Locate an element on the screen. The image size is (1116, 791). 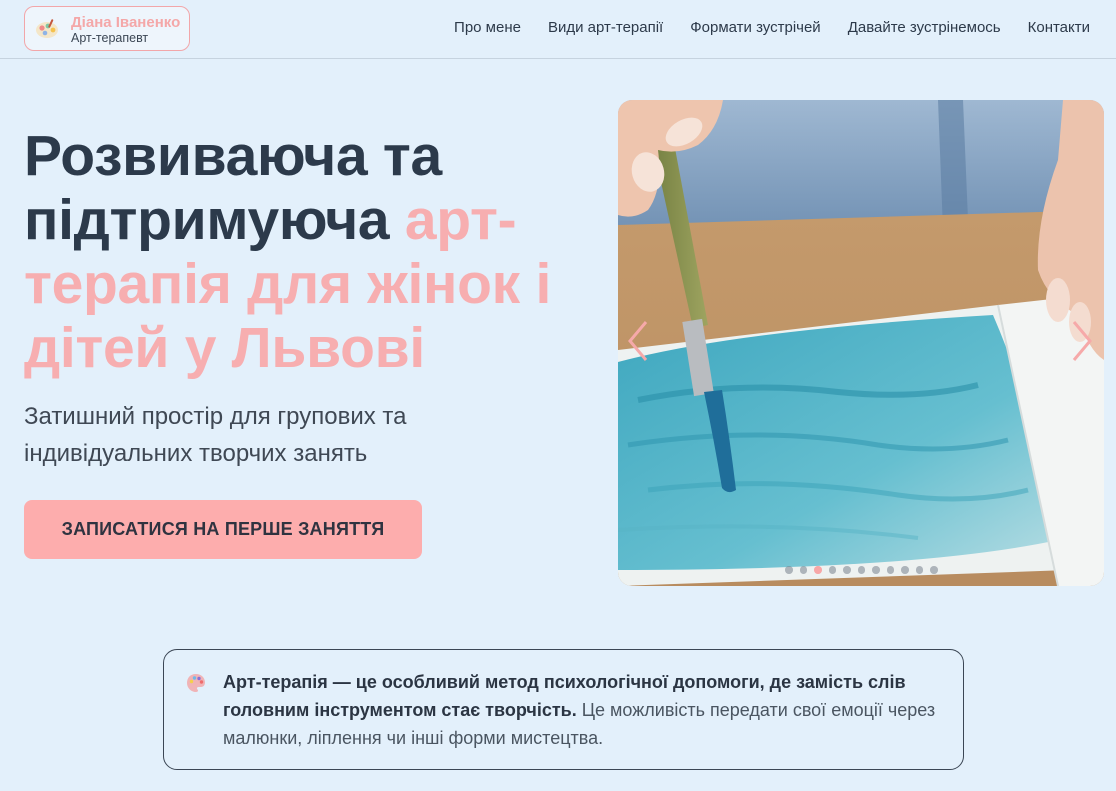
logo-link: Діана Іваненко Арт-терапевт is located at coordinates (107, 28).